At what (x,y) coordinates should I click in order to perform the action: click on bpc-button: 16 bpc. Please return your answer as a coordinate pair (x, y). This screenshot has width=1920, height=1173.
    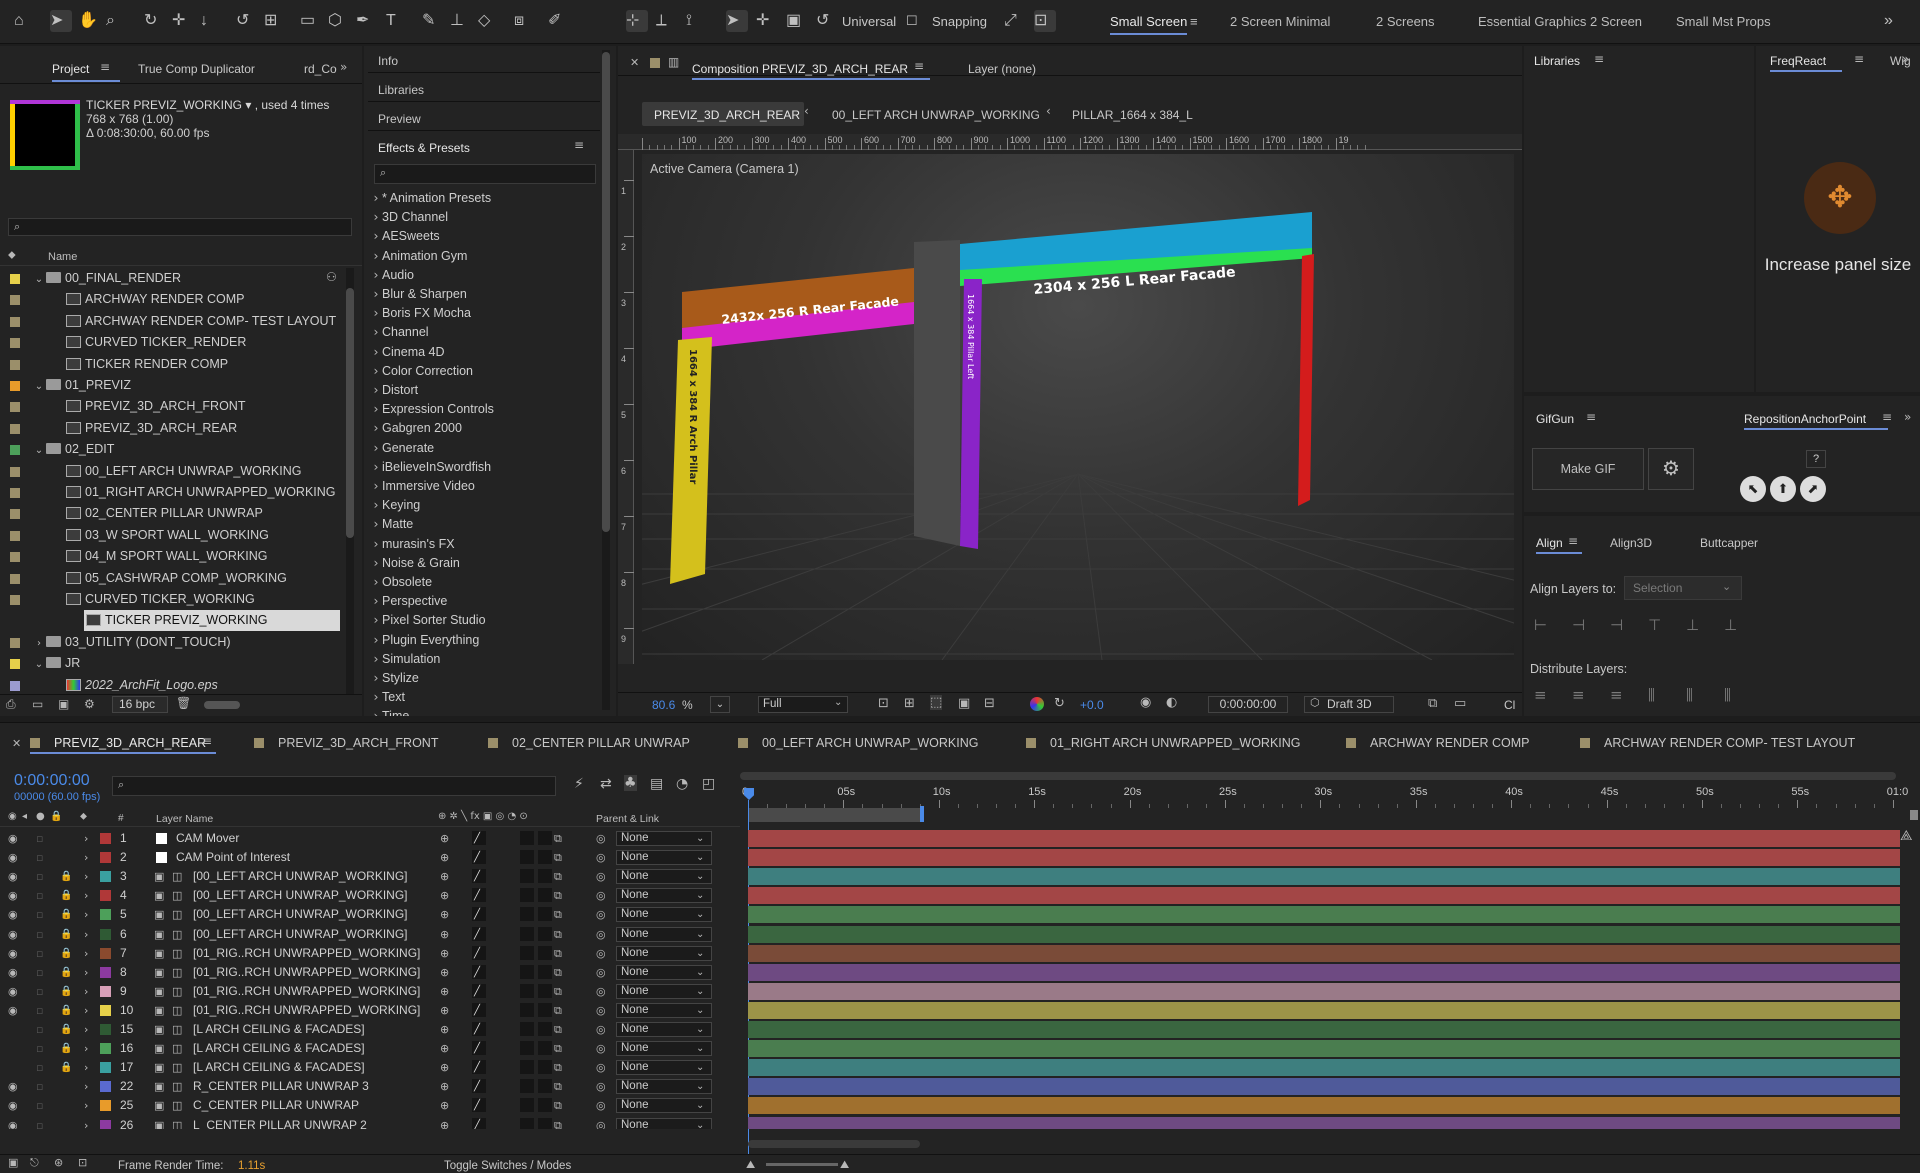
    Looking at the image, I should click on (140, 704).